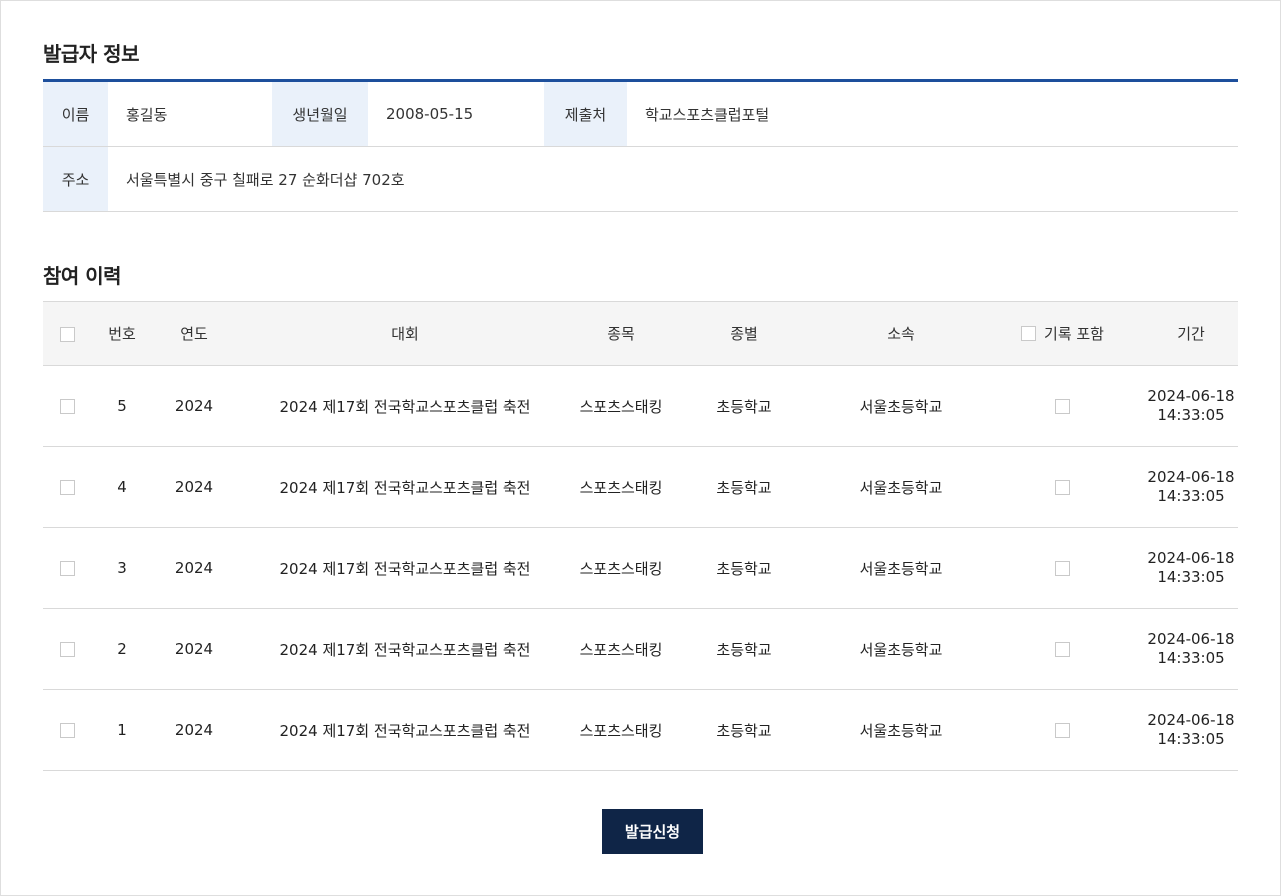  What do you see at coordinates (652, 831) in the screenshot?
I see `apply-button: 발급신청` at bounding box center [652, 831].